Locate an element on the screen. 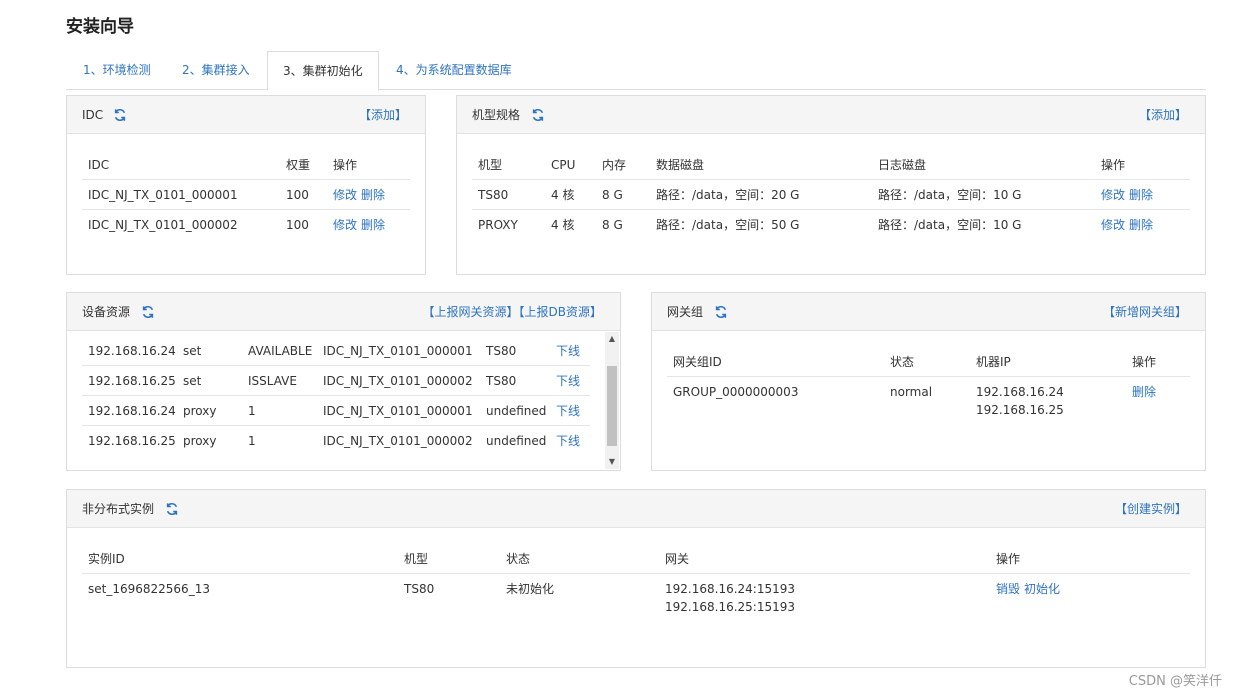 The width and height of the screenshot is (1238, 697). destroy-link: 销毁 is located at coordinates (1008, 589).